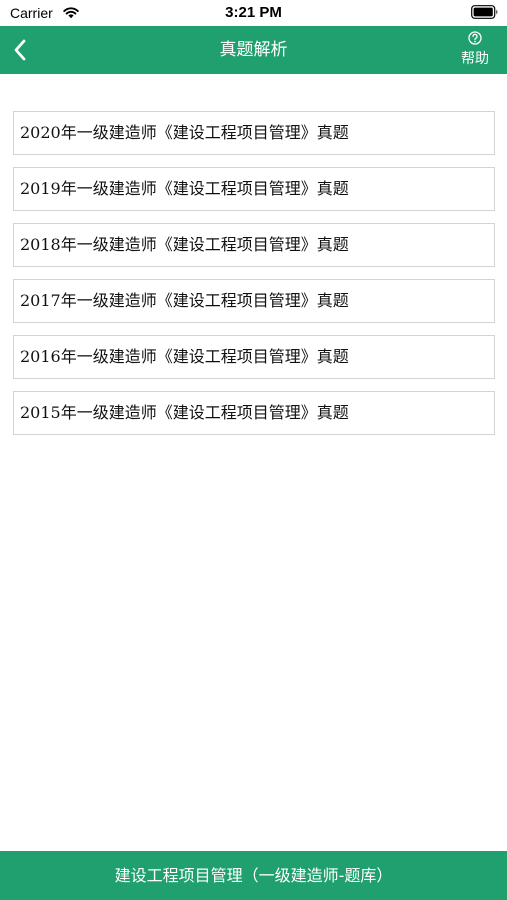 This screenshot has width=507, height=900. I want to click on page-title: 真题解析, so click(253, 50).